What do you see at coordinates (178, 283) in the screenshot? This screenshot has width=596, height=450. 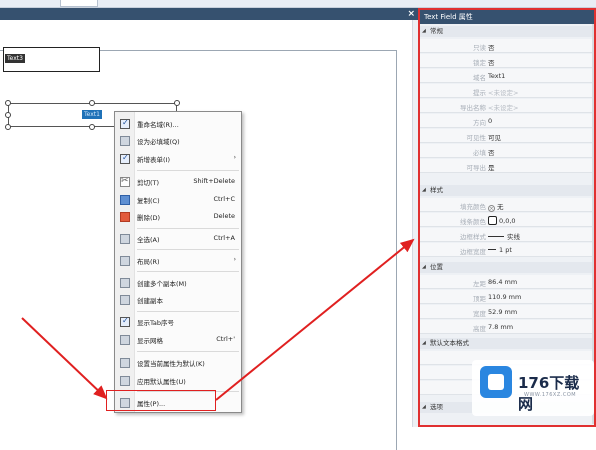 I see `menu-item-create-multiple-copies: 创建多个副本(M)` at bounding box center [178, 283].